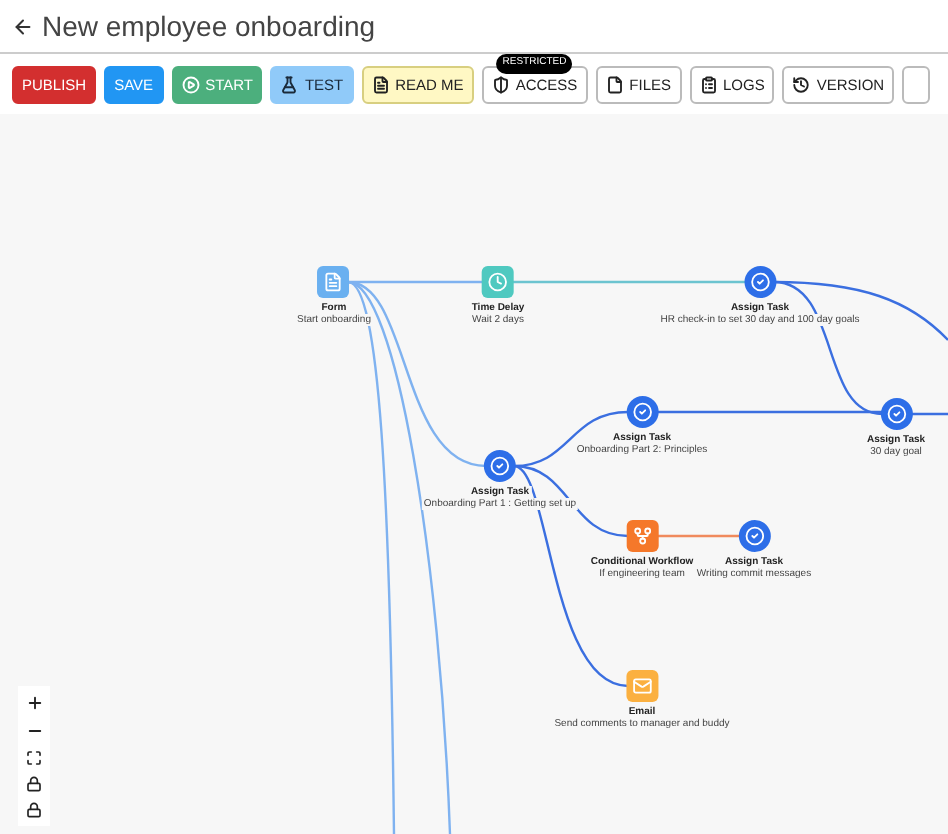 Image resolution: width=948 pixels, height=834 pixels. What do you see at coordinates (801, 85) in the screenshot?
I see `version-icon` at bounding box center [801, 85].